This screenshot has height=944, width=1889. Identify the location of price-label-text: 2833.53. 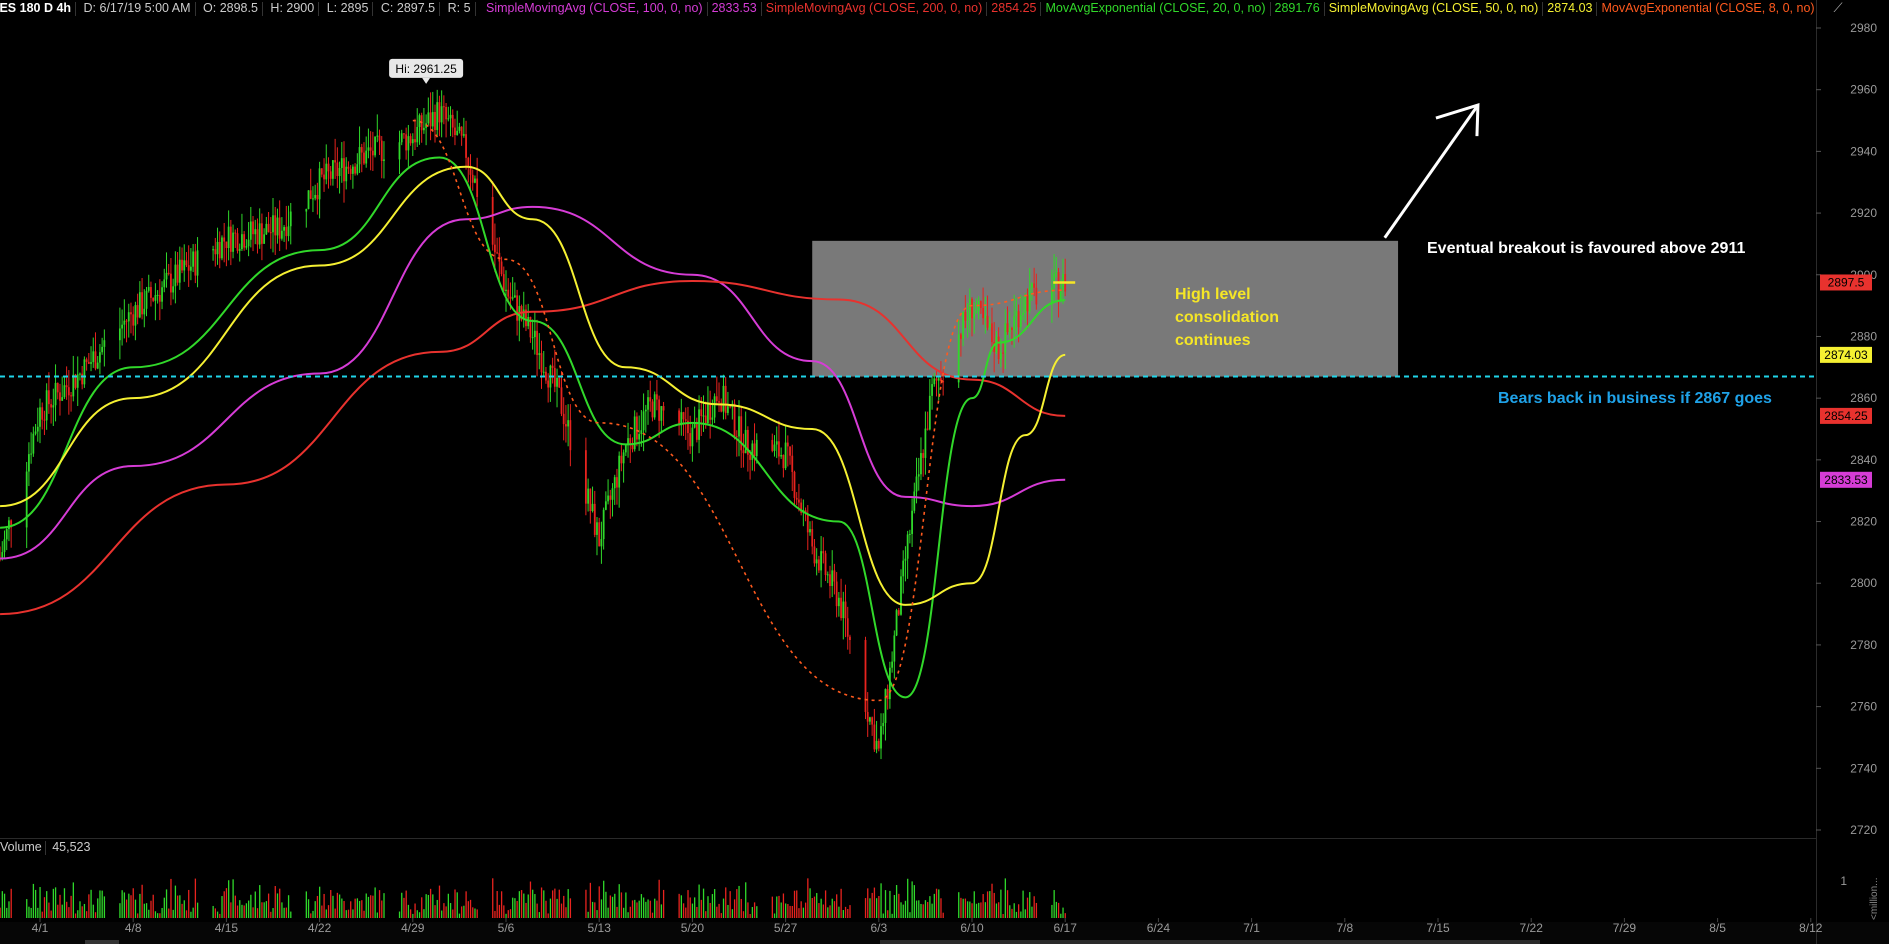
(1846, 480).